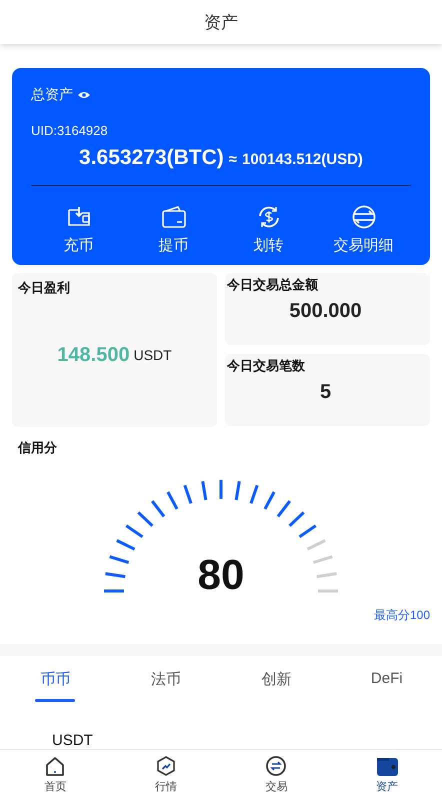 This screenshot has height=799, width=442. What do you see at coordinates (153, 355) in the screenshot?
I see `profit-unit: USDT` at bounding box center [153, 355].